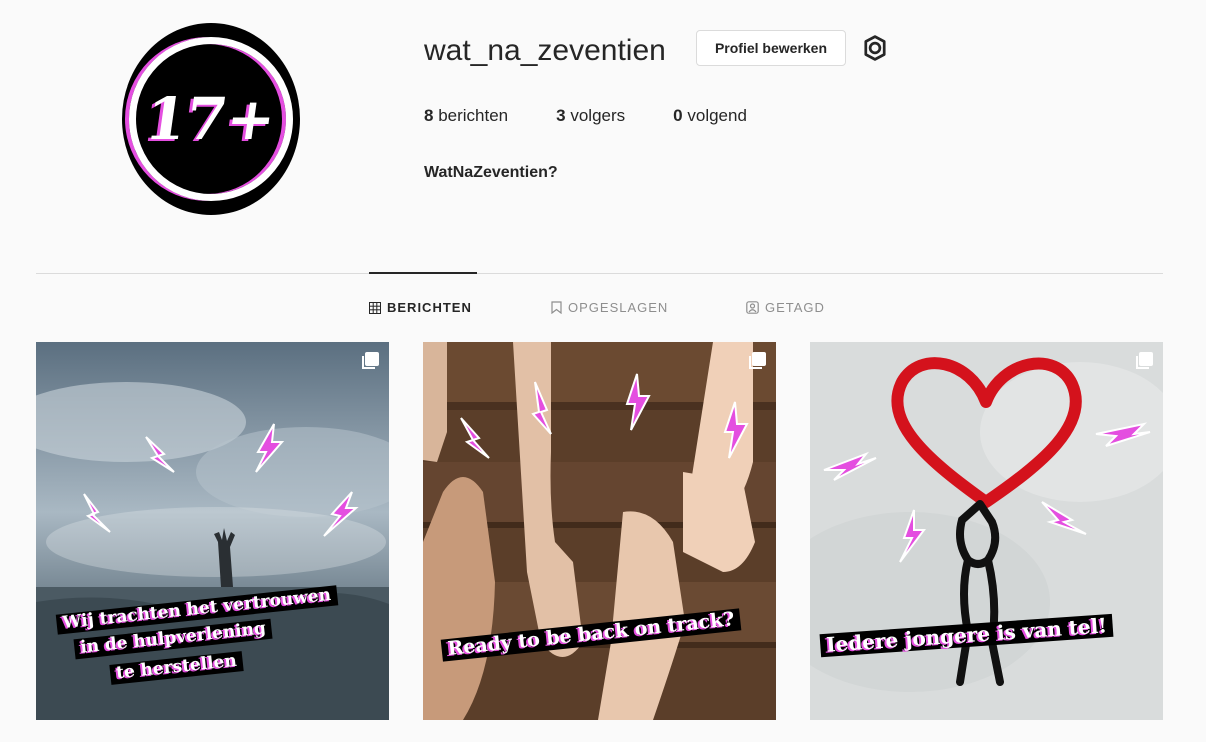 The image size is (1206, 742). What do you see at coordinates (429, 115) in the screenshot?
I see `stat-posts-count: 8` at bounding box center [429, 115].